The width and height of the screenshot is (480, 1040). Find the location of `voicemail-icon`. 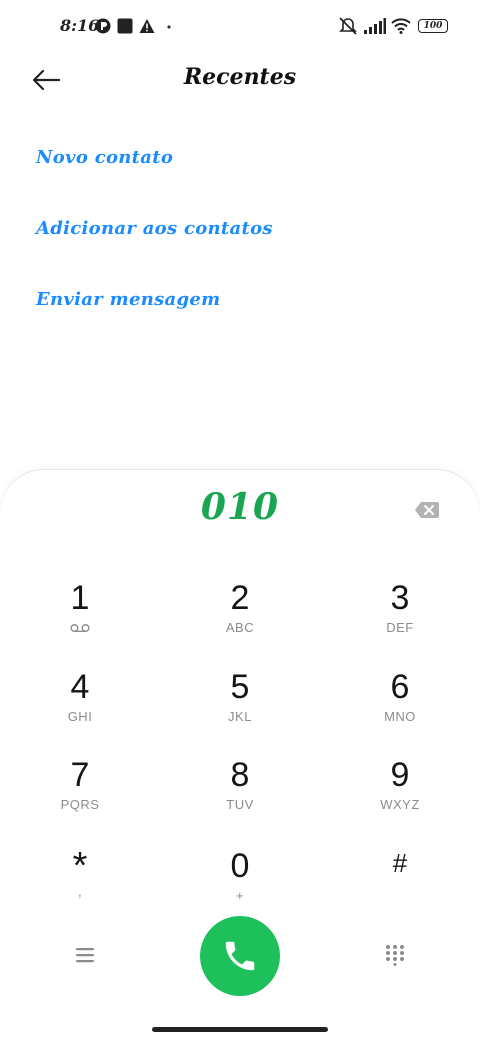

voicemail-icon is located at coordinates (80, 628).